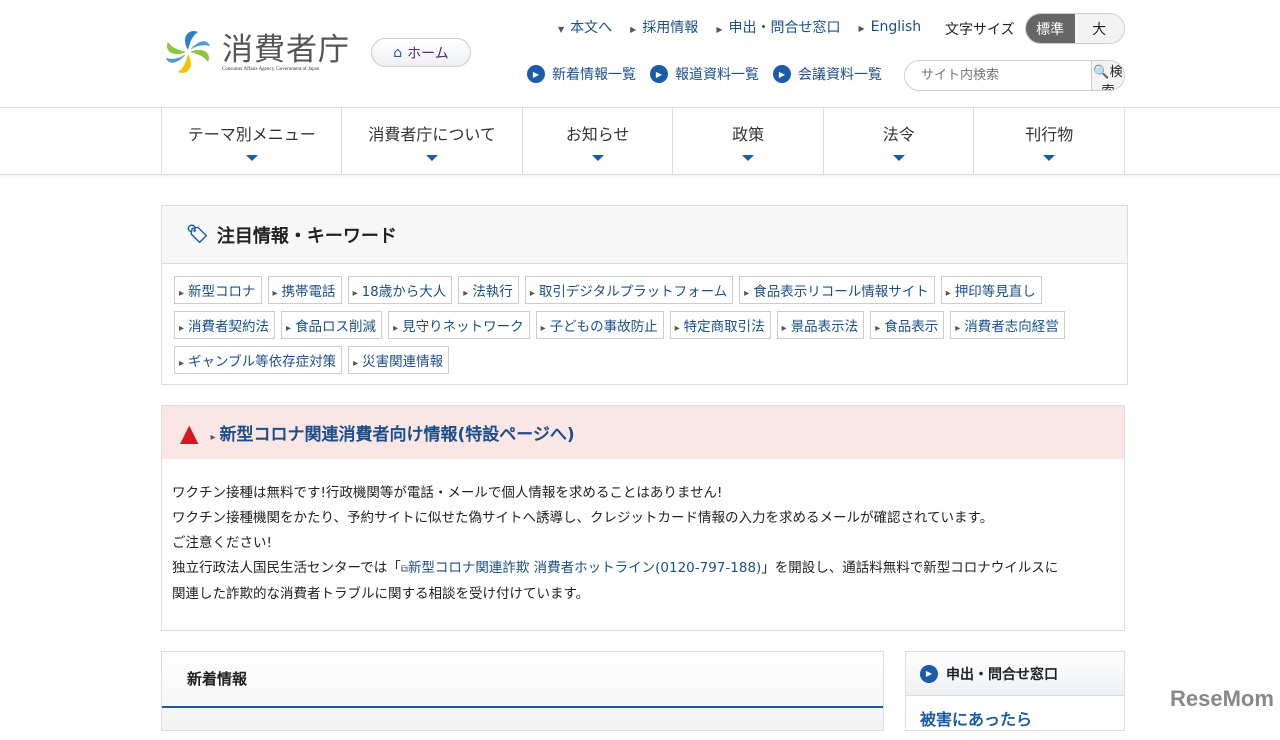  What do you see at coordinates (398, 52) in the screenshot?
I see `home-icon: ⌂` at bounding box center [398, 52].